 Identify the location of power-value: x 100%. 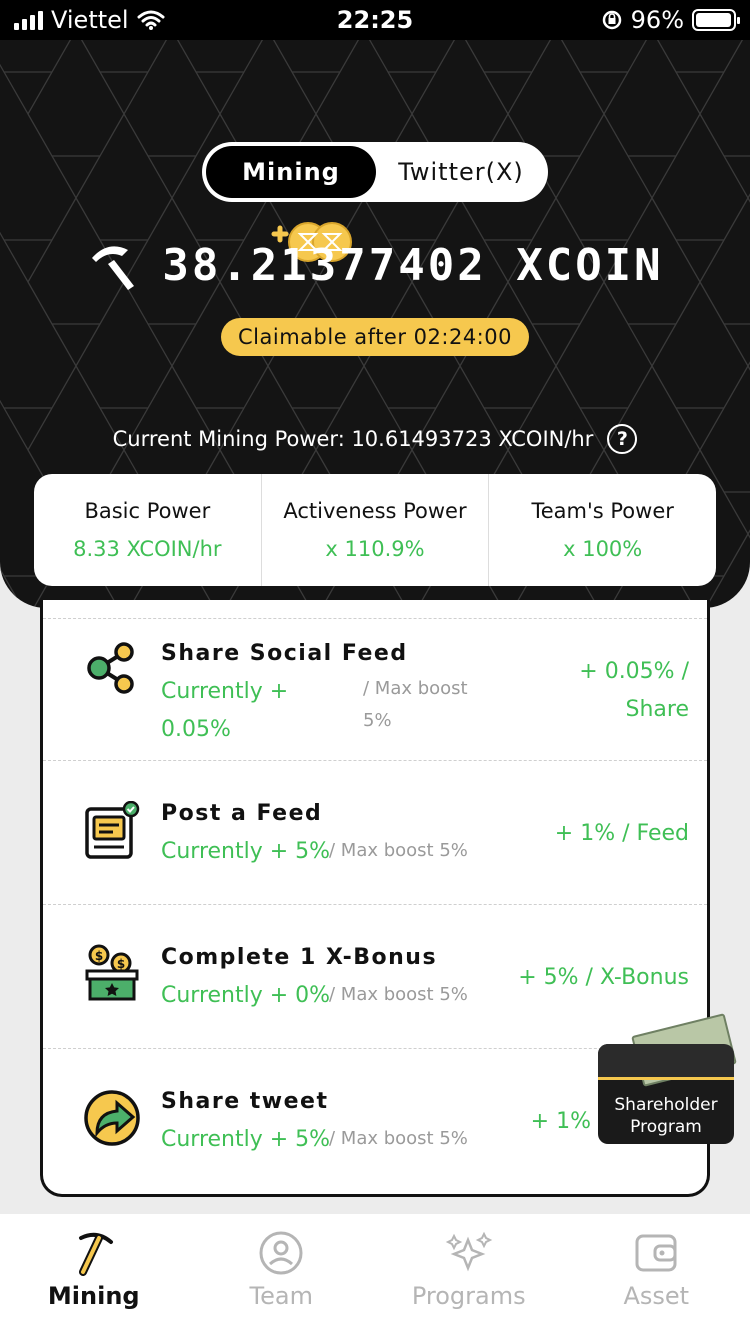
(603, 549).